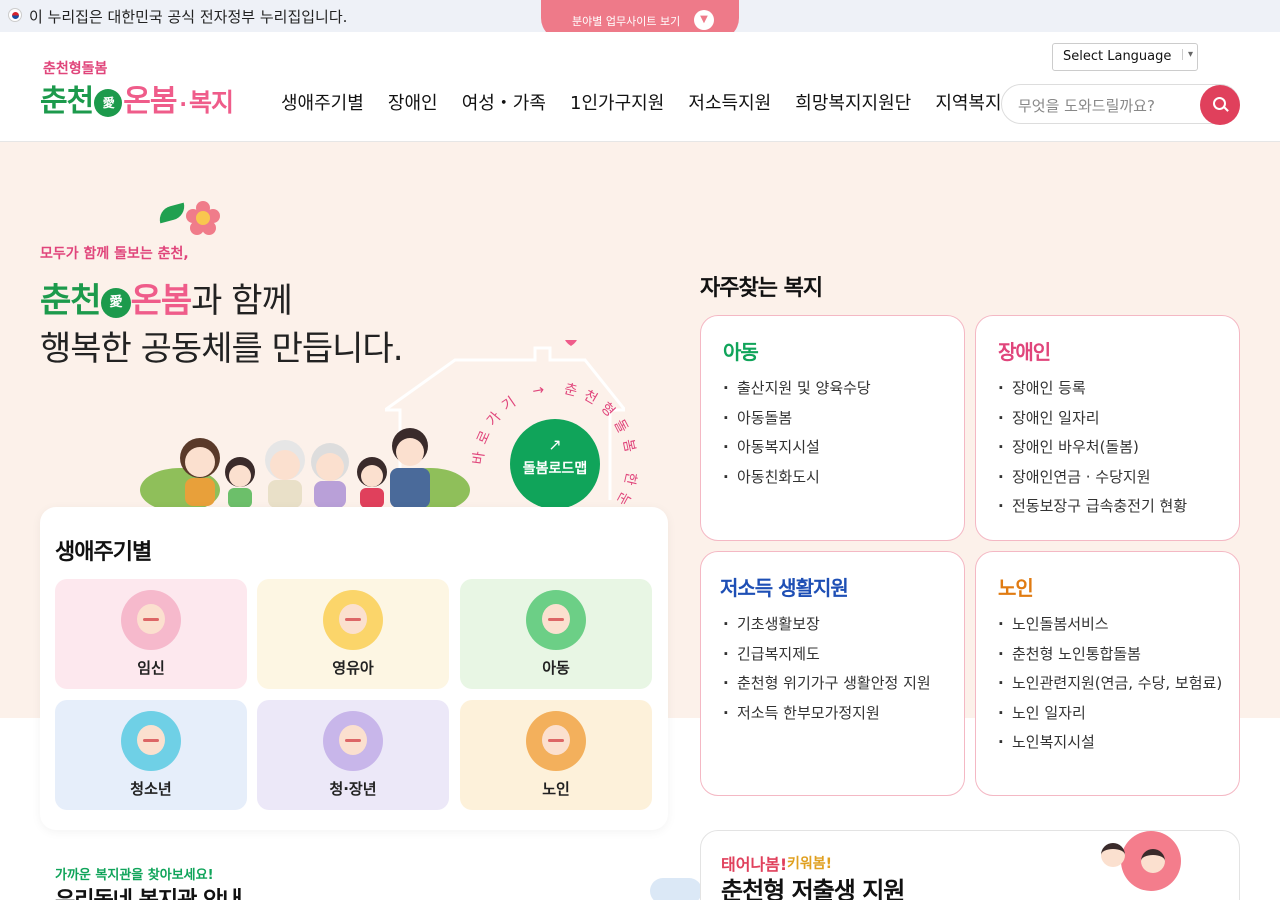 Image resolution: width=1280 pixels, height=900 pixels. I want to click on search-input: 무엇을 도와드릴까요?, so click(1086, 105).